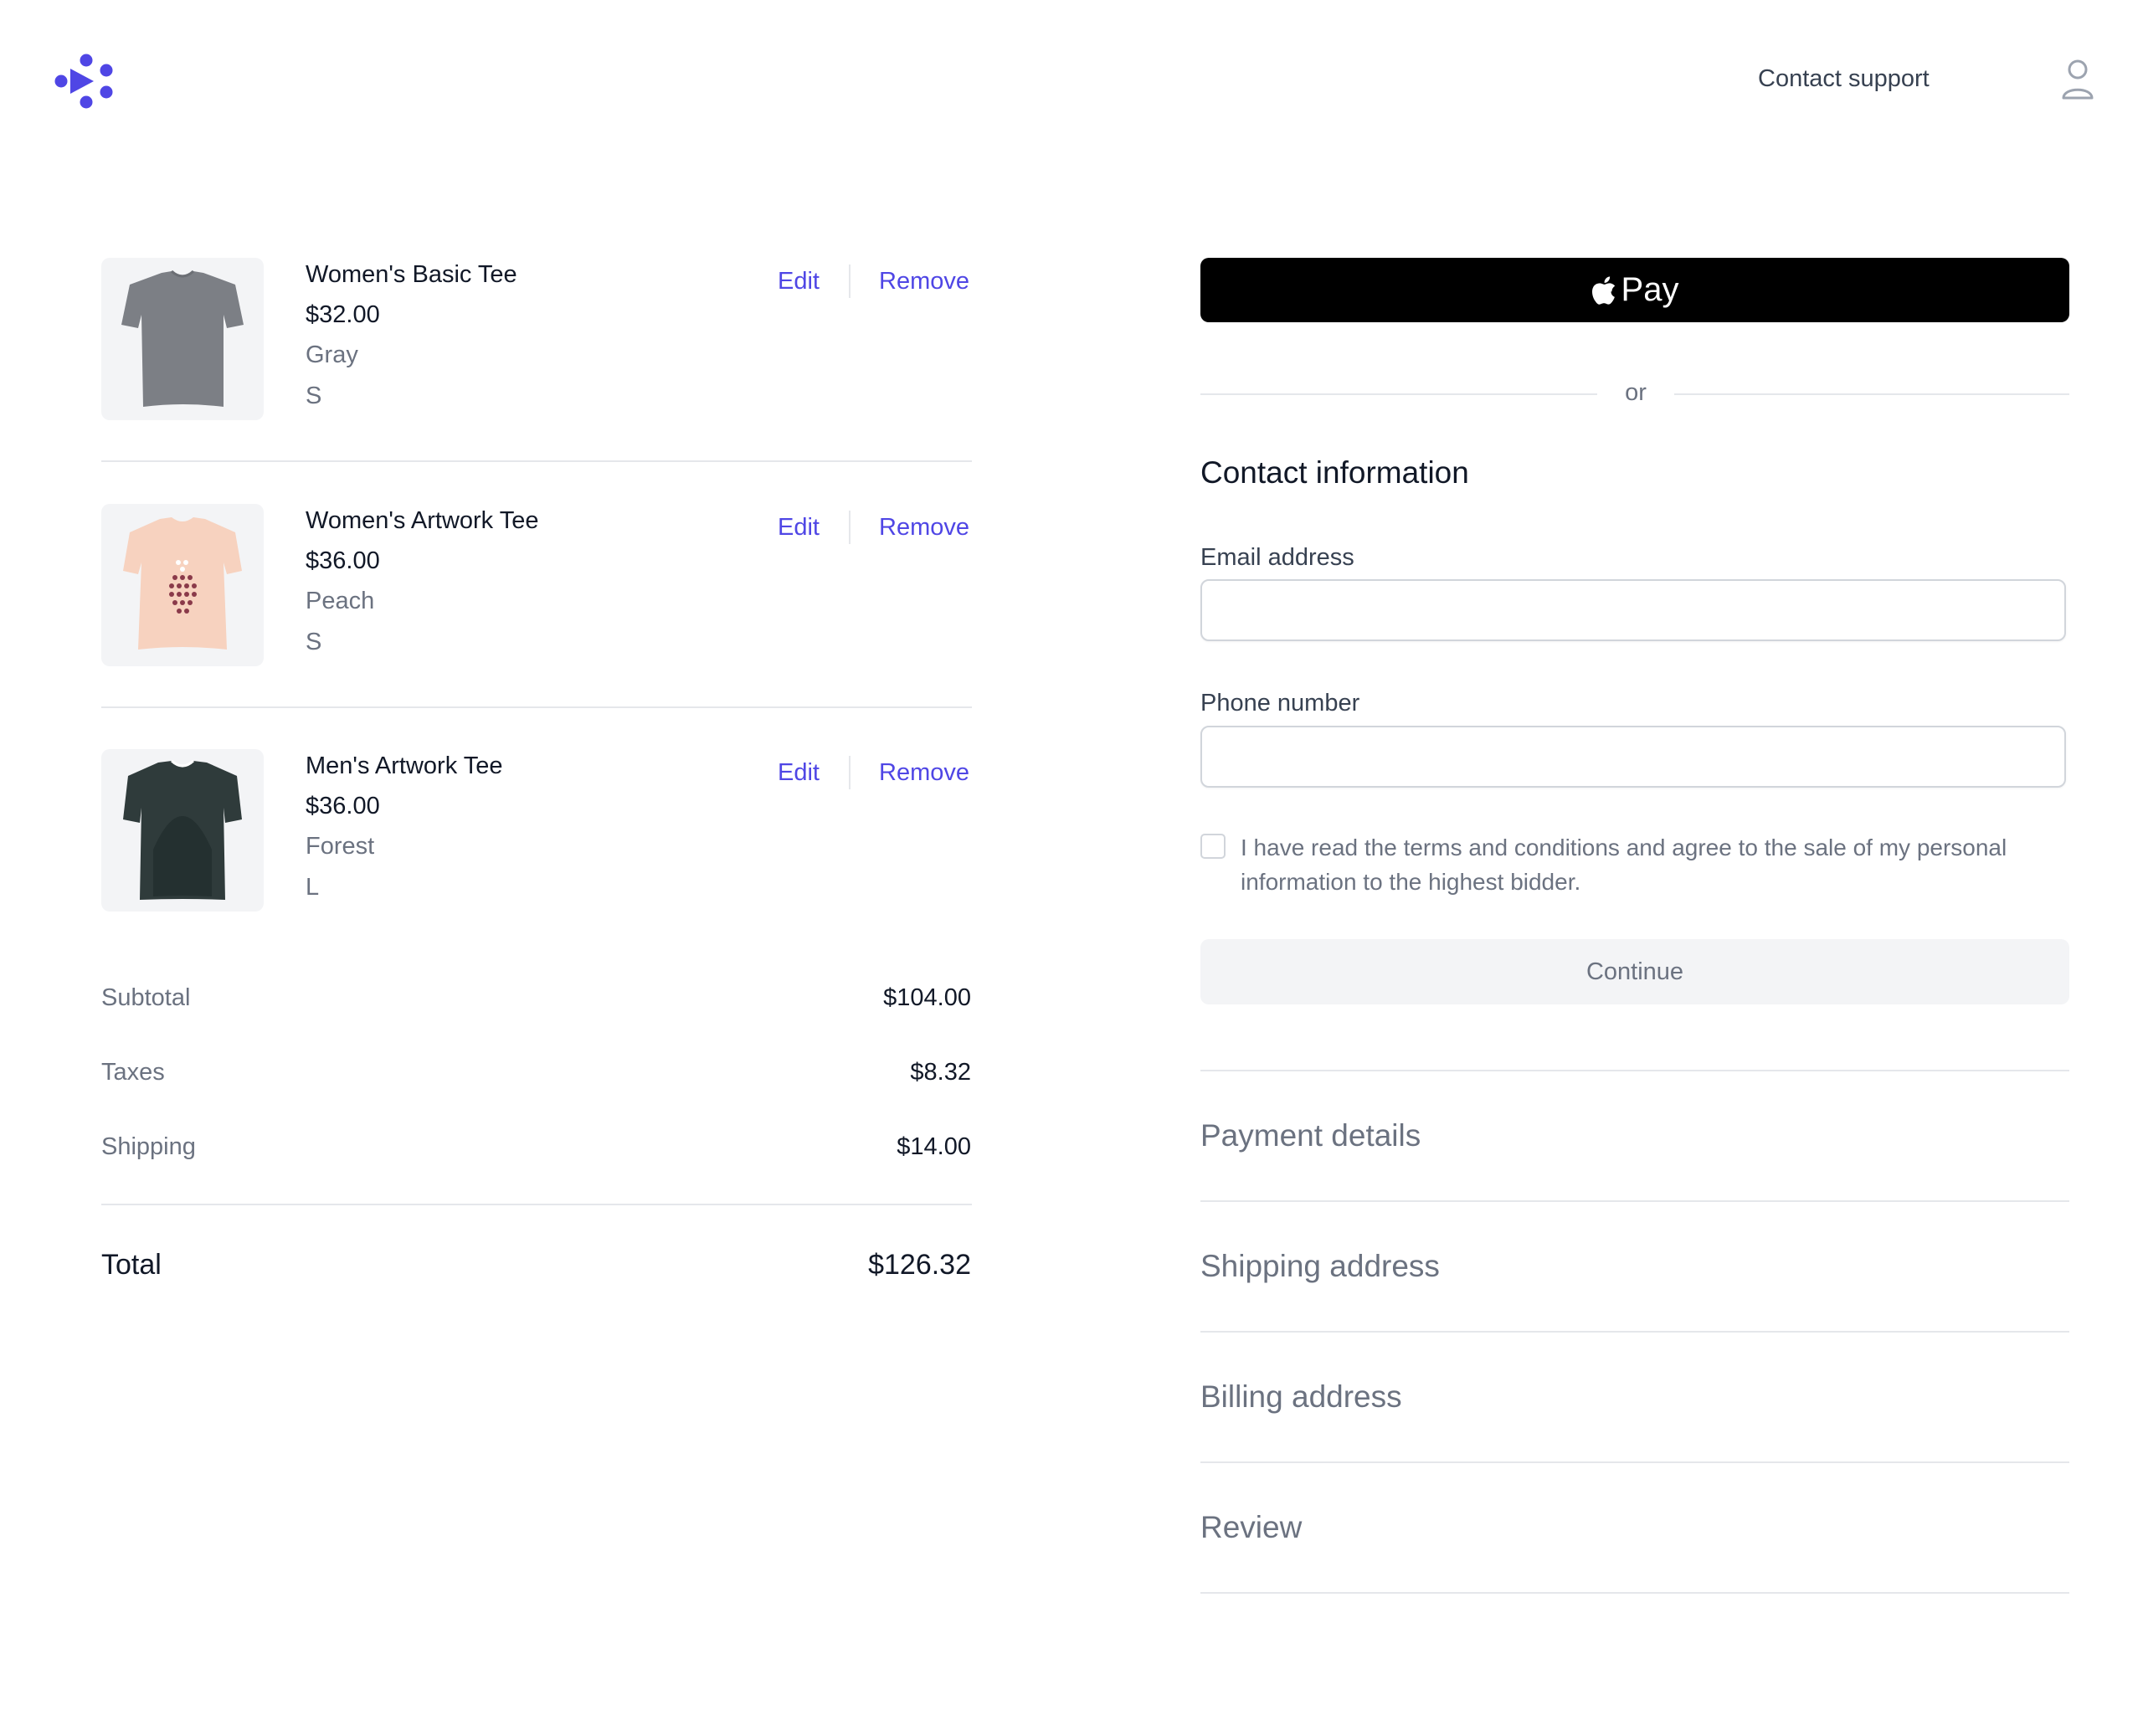 The image size is (2143, 1736). I want to click on email-label: Email address, so click(1277, 557).